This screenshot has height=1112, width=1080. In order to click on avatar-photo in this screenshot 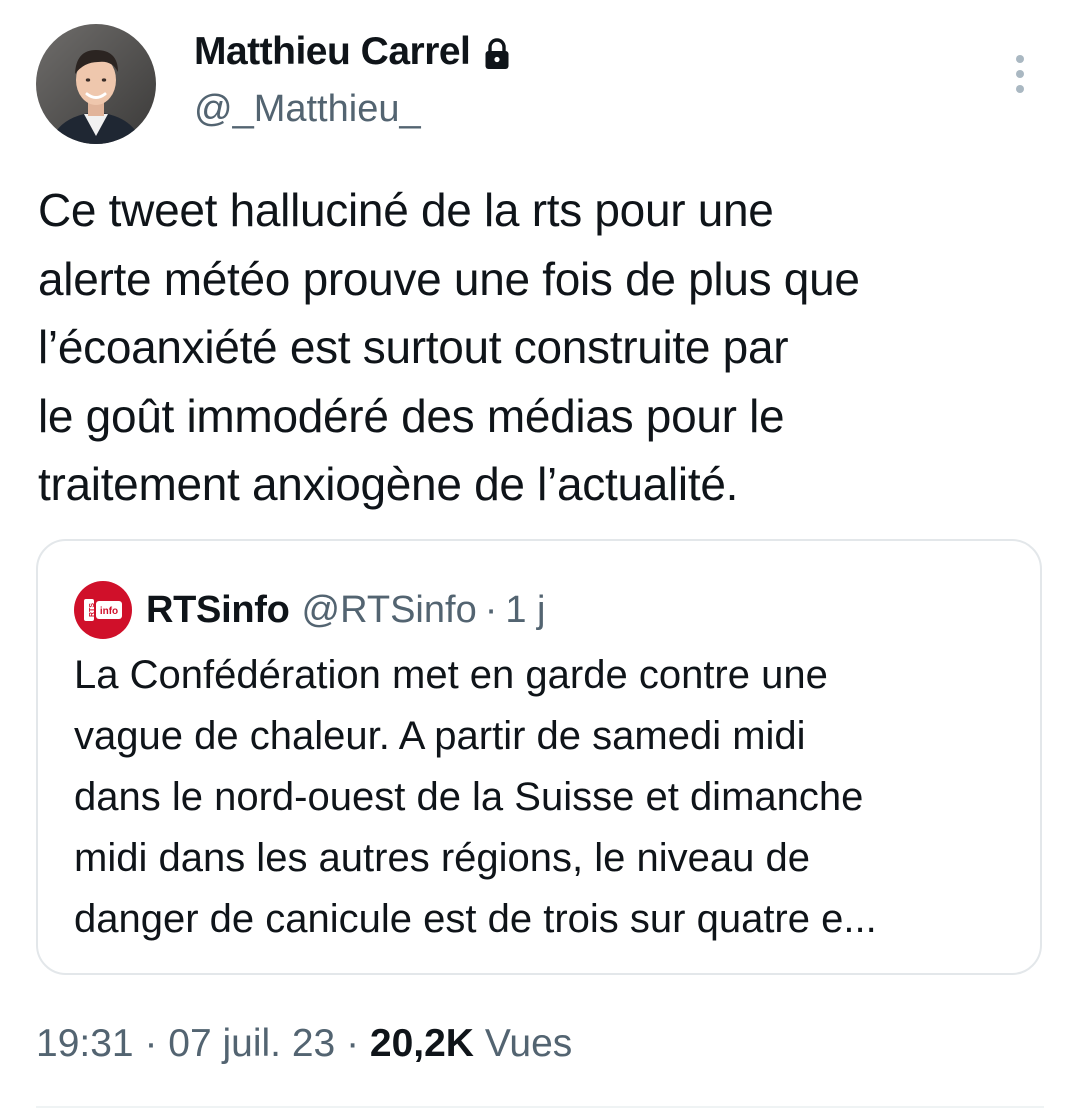, I will do `click(96, 84)`.